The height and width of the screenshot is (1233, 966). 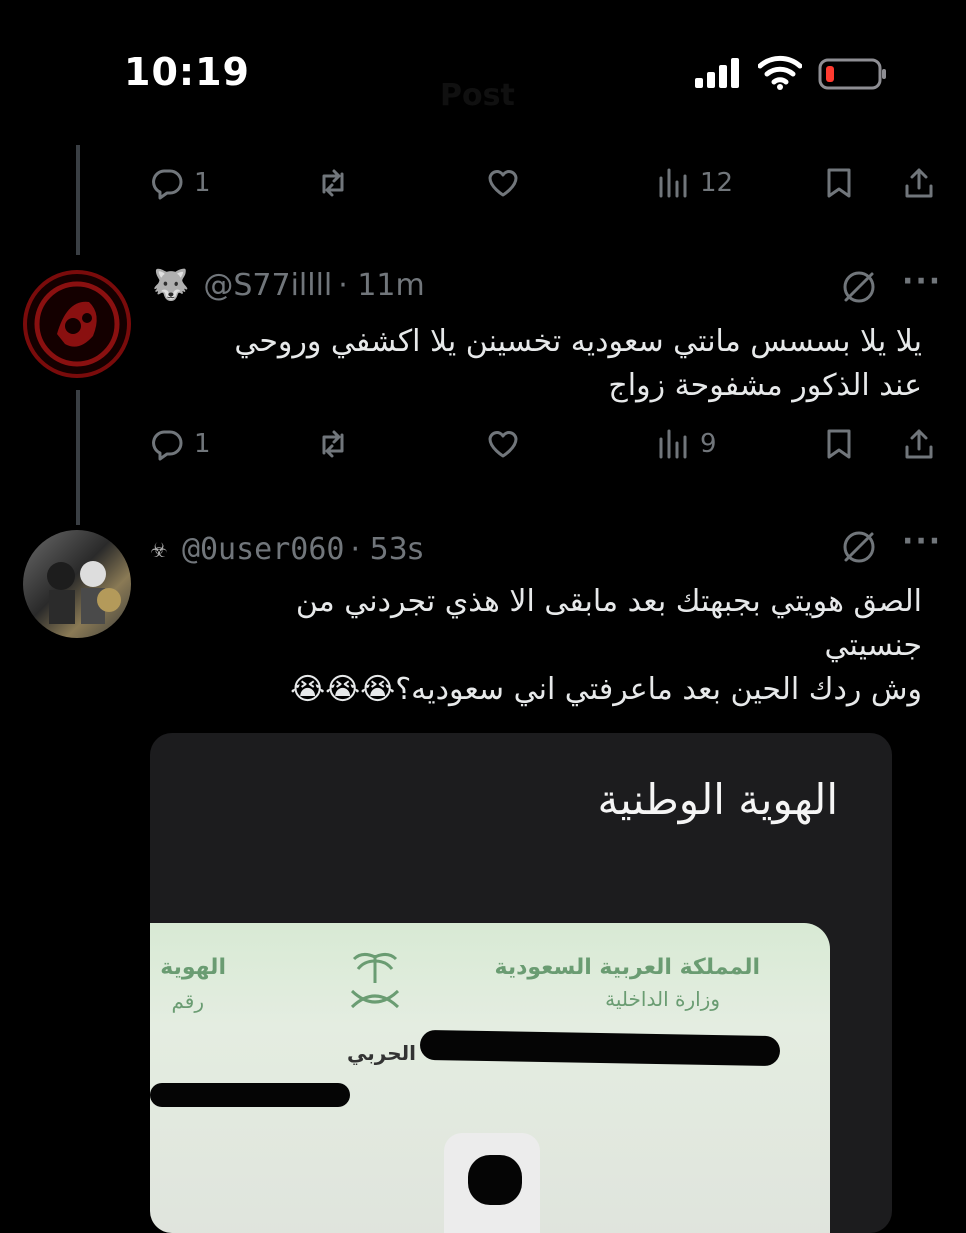 I want to click on action-row-prev: 1 12, so click(x=550, y=188).